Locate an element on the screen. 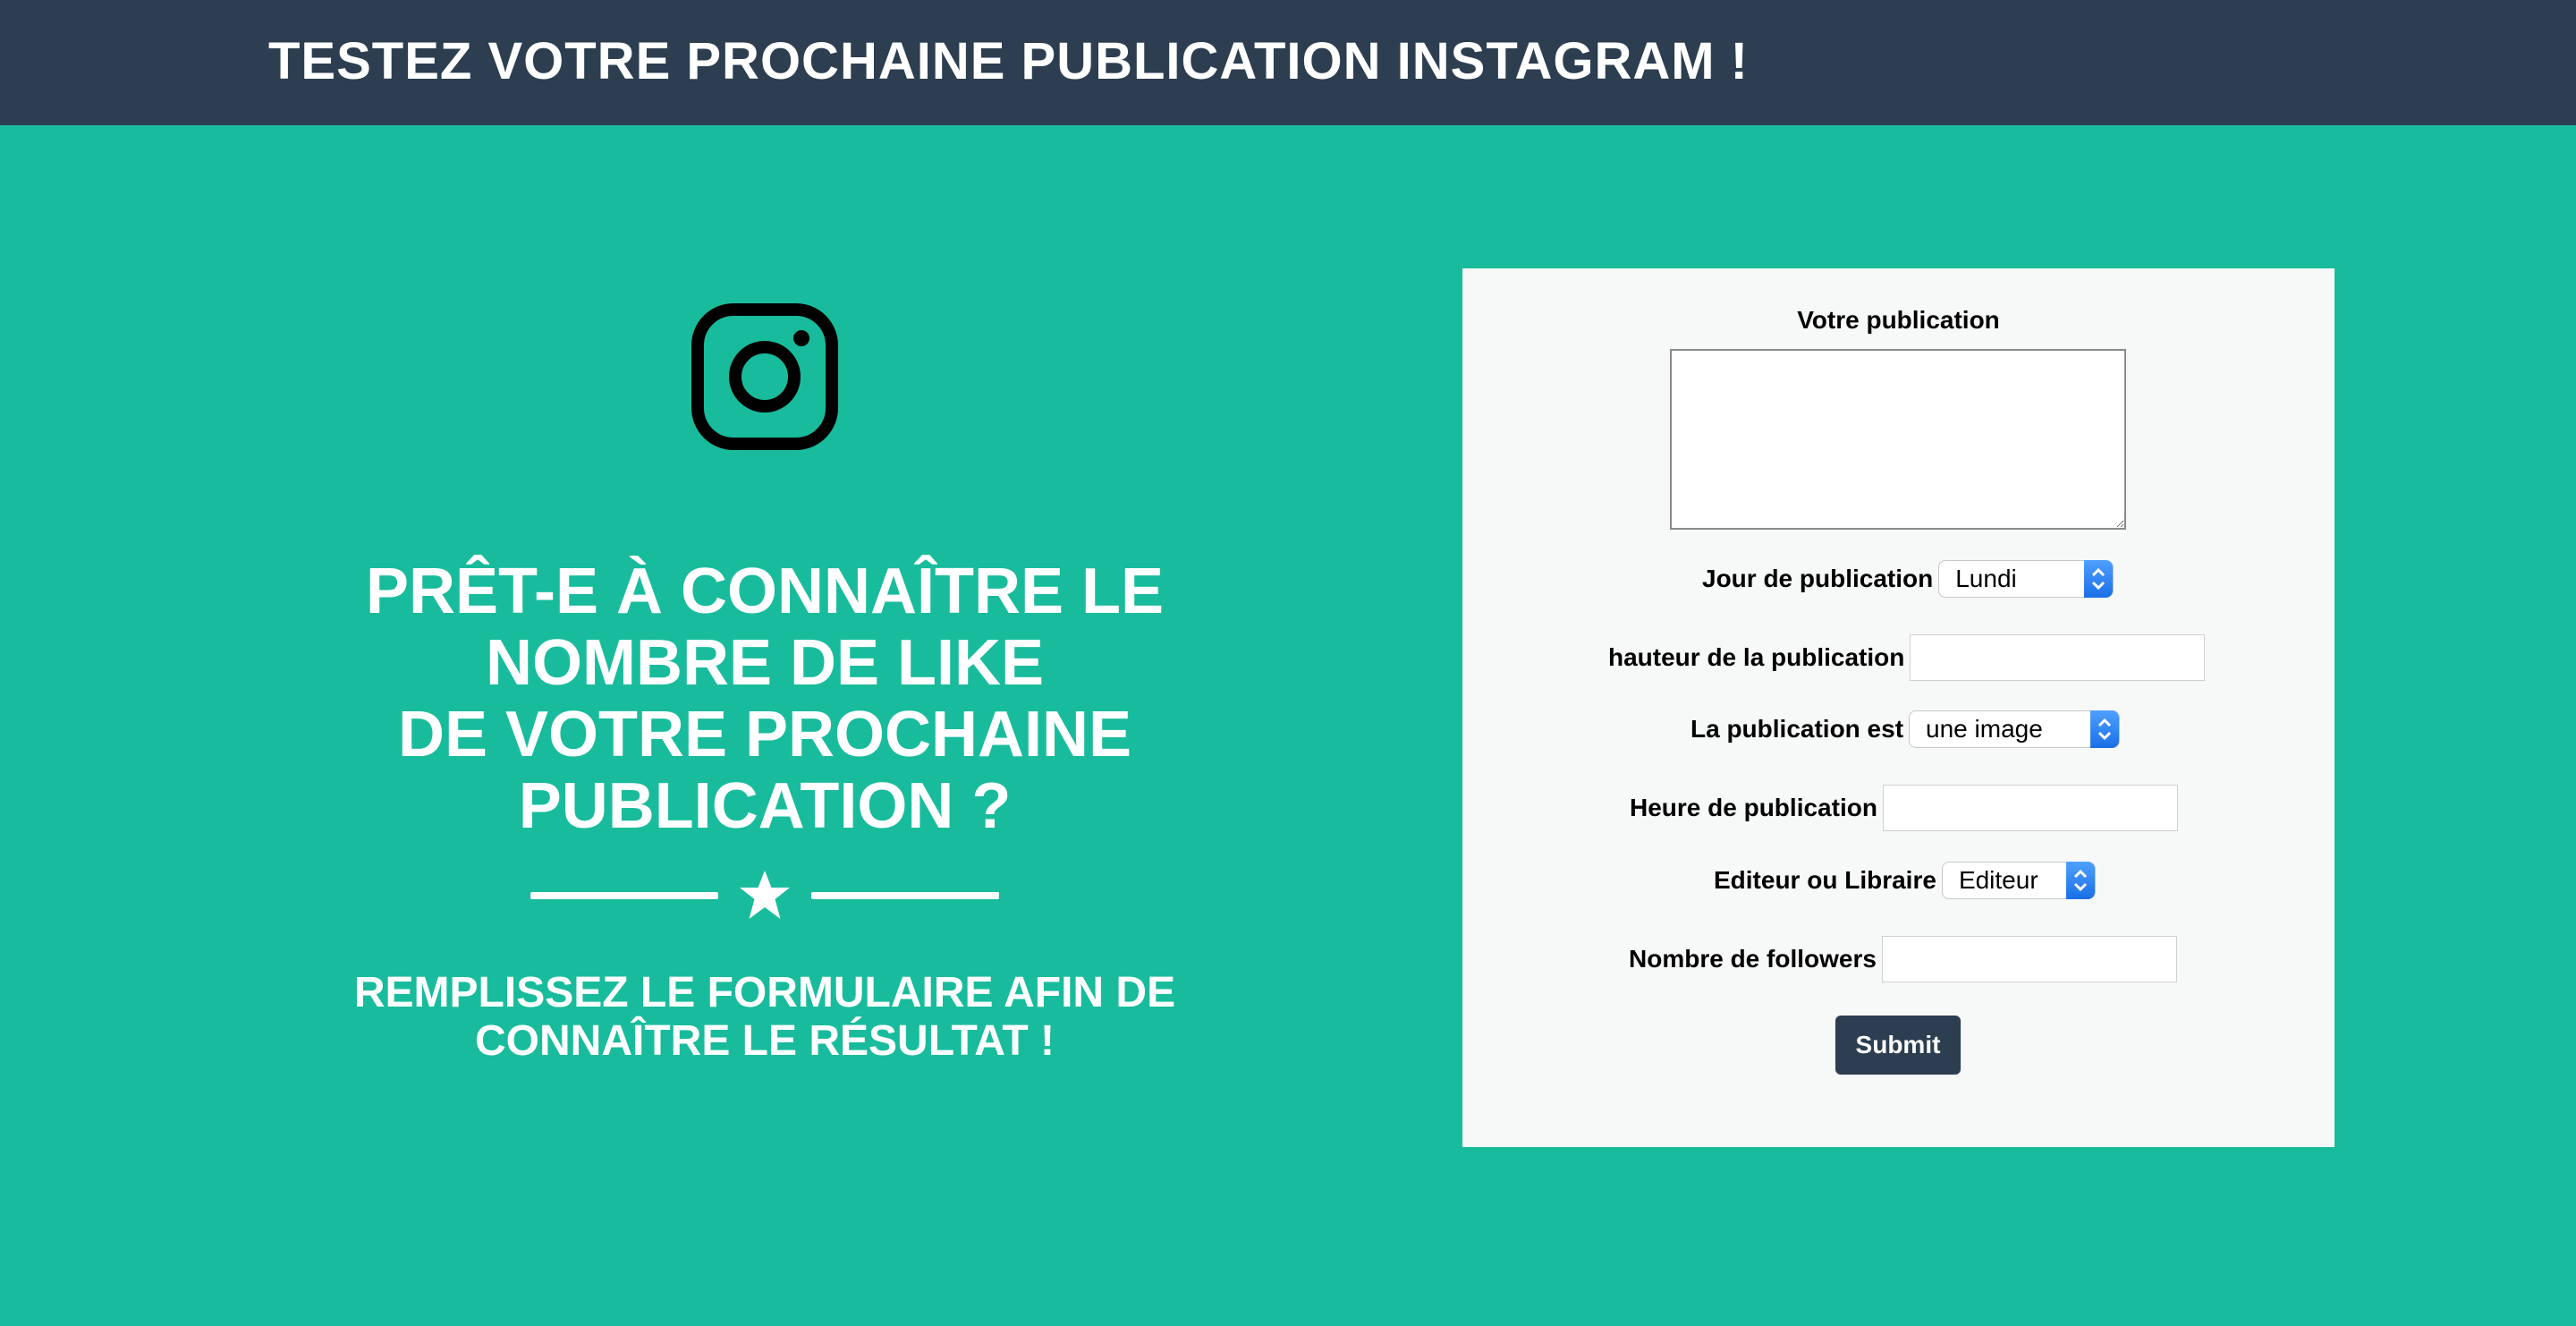 This screenshot has width=2576, height=1326. star-divider is located at coordinates (764, 895).